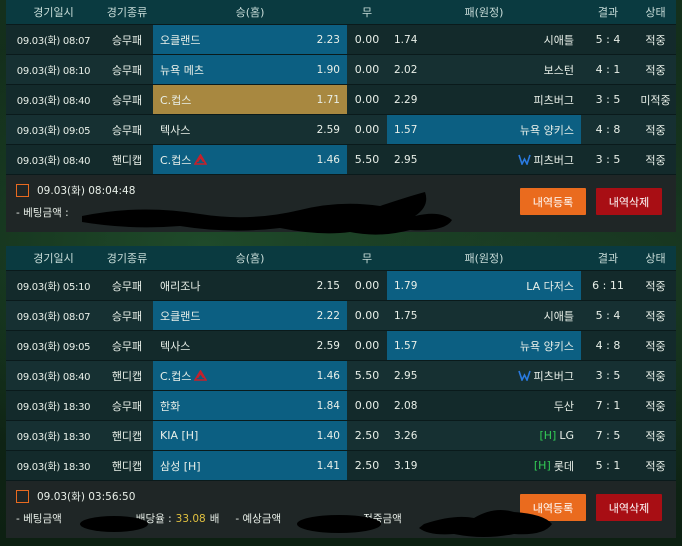  What do you see at coordinates (406, 435) in the screenshot?
I see `away-odds: 3.26` at bounding box center [406, 435].